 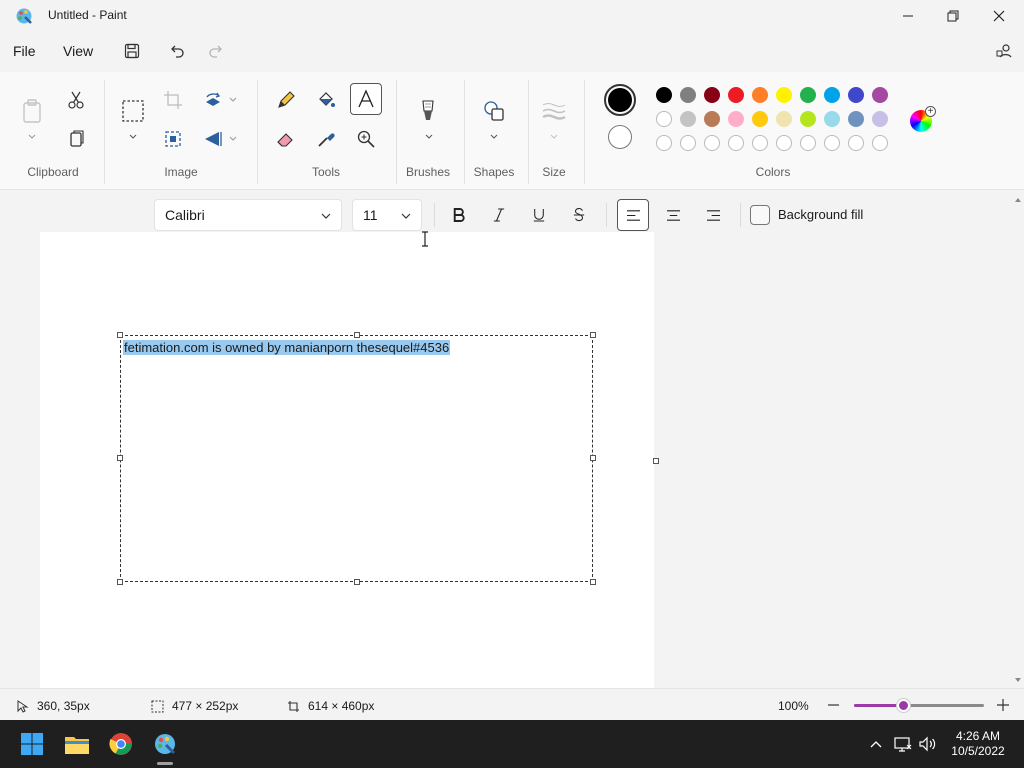 What do you see at coordinates (132, 51) in the screenshot?
I see `save-icon` at bounding box center [132, 51].